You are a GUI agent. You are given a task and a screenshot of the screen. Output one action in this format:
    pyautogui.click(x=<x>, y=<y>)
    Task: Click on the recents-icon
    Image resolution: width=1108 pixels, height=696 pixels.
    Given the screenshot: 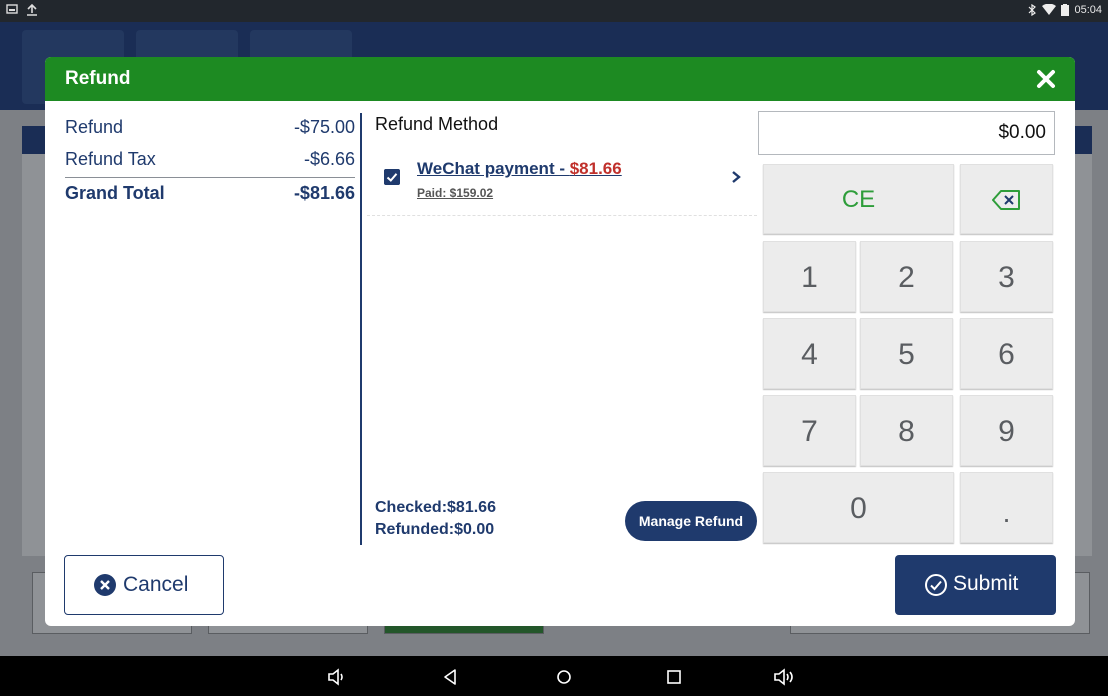 What is the action you would take?
    pyautogui.click(x=674, y=677)
    